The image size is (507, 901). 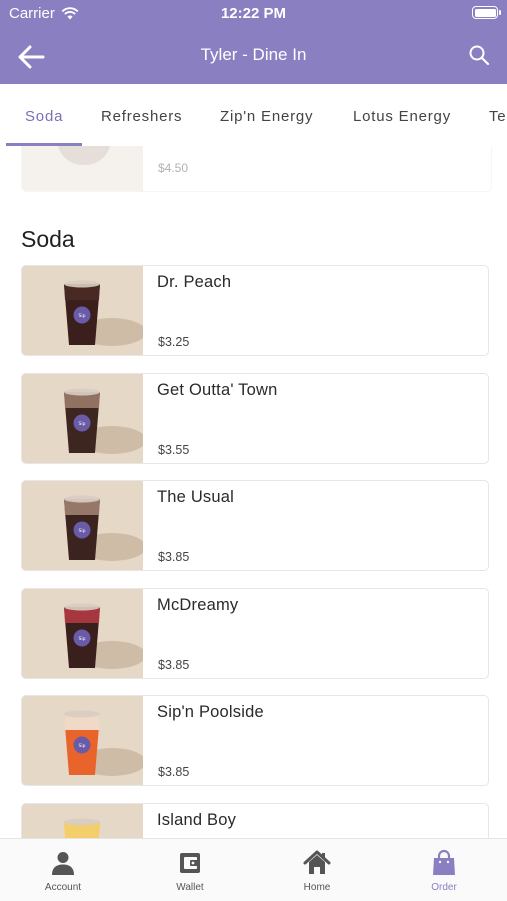 What do you see at coordinates (444, 862) in the screenshot?
I see `shopping-bag-icon` at bounding box center [444, 862].